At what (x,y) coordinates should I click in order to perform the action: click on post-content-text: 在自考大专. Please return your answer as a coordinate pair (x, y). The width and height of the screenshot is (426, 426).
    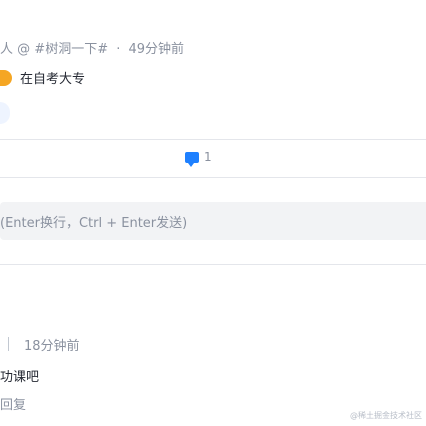
    Looking at the image, I should click on (53, 79).